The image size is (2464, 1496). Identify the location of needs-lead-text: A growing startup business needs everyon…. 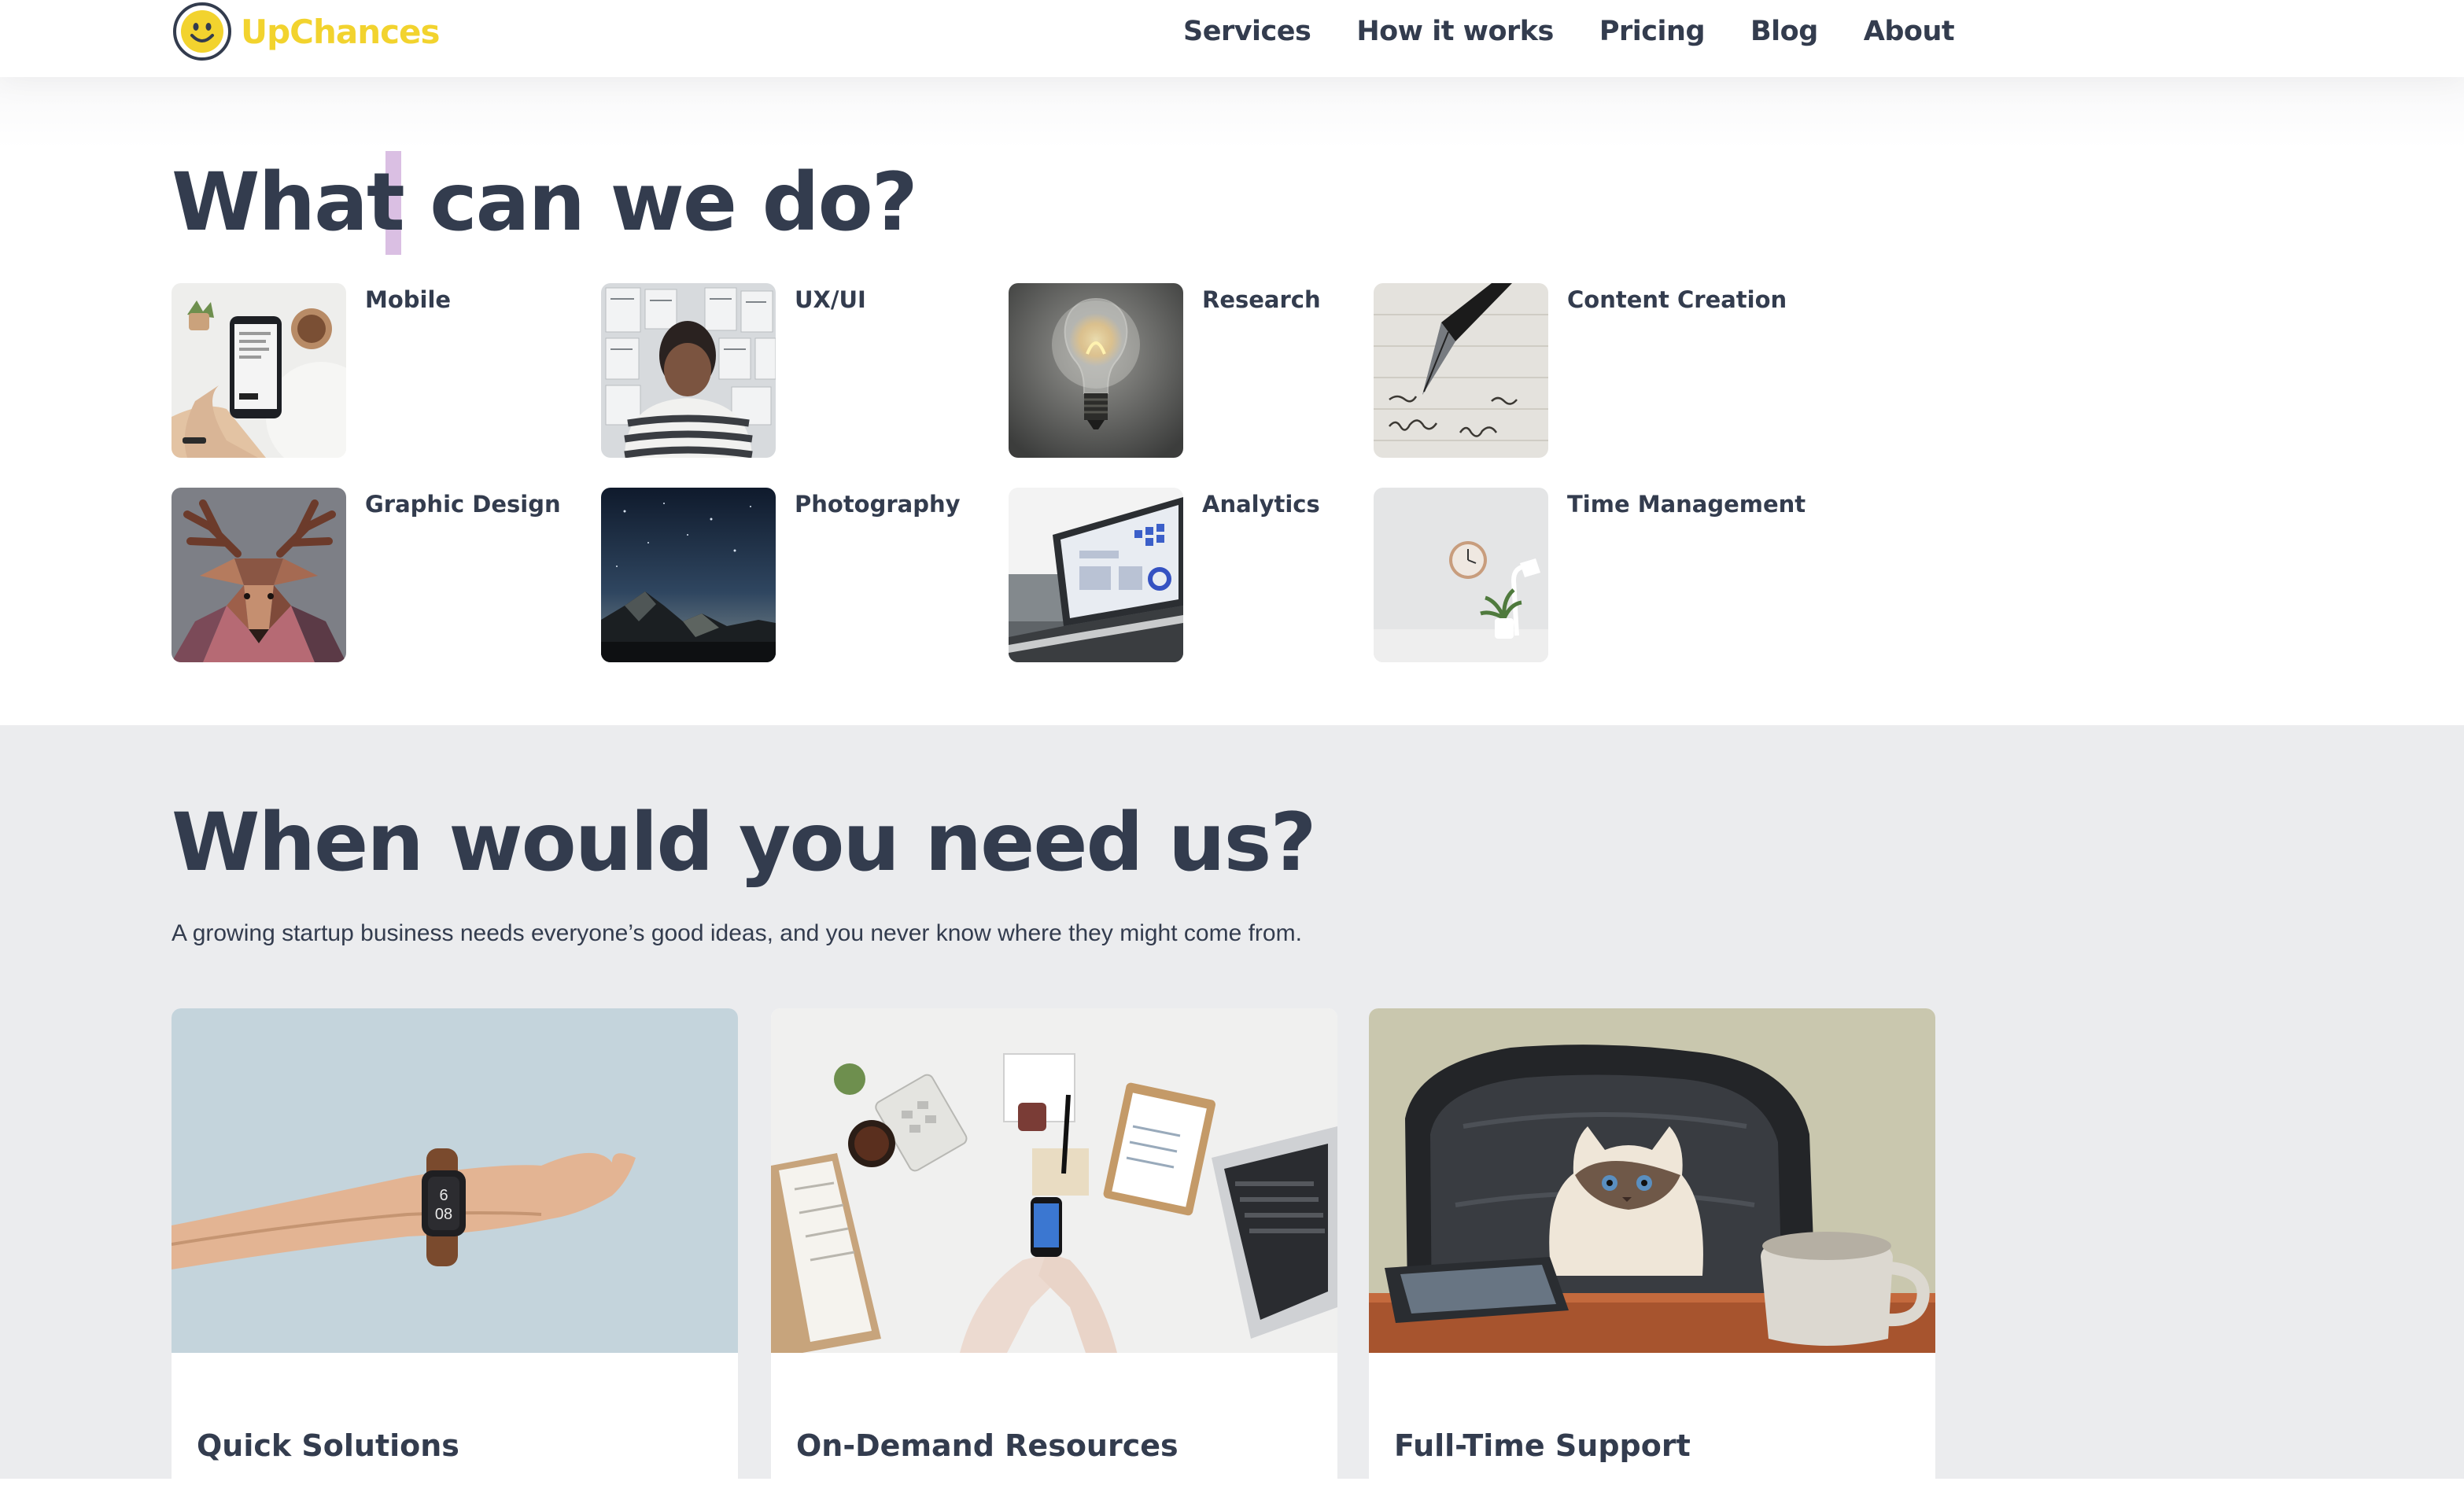
(737, 933).